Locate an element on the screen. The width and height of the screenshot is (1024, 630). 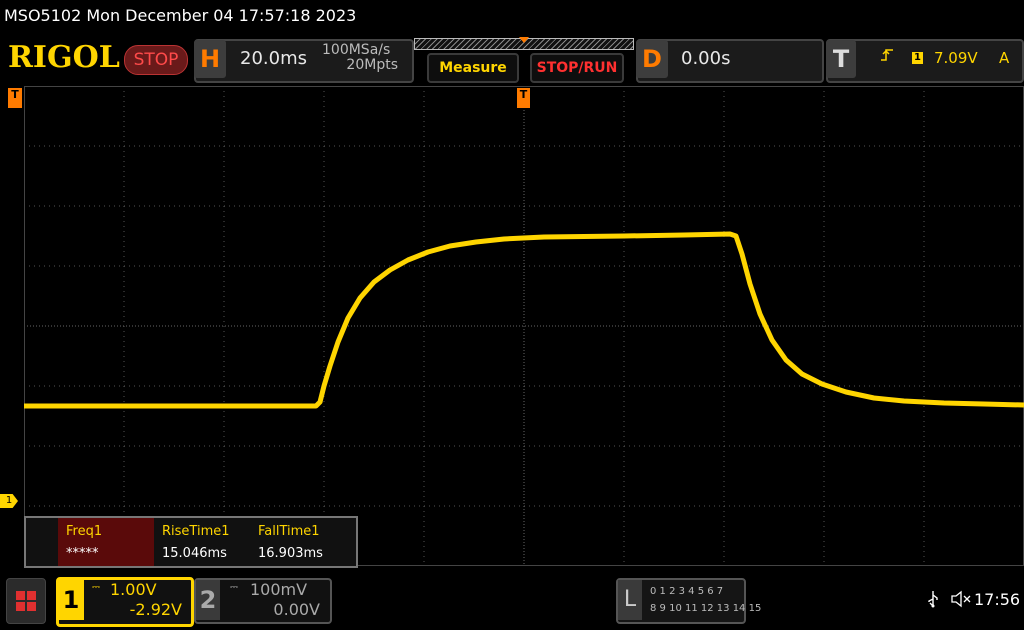
channel-1-scale: 1.00V is located at coordinates (133, 589).